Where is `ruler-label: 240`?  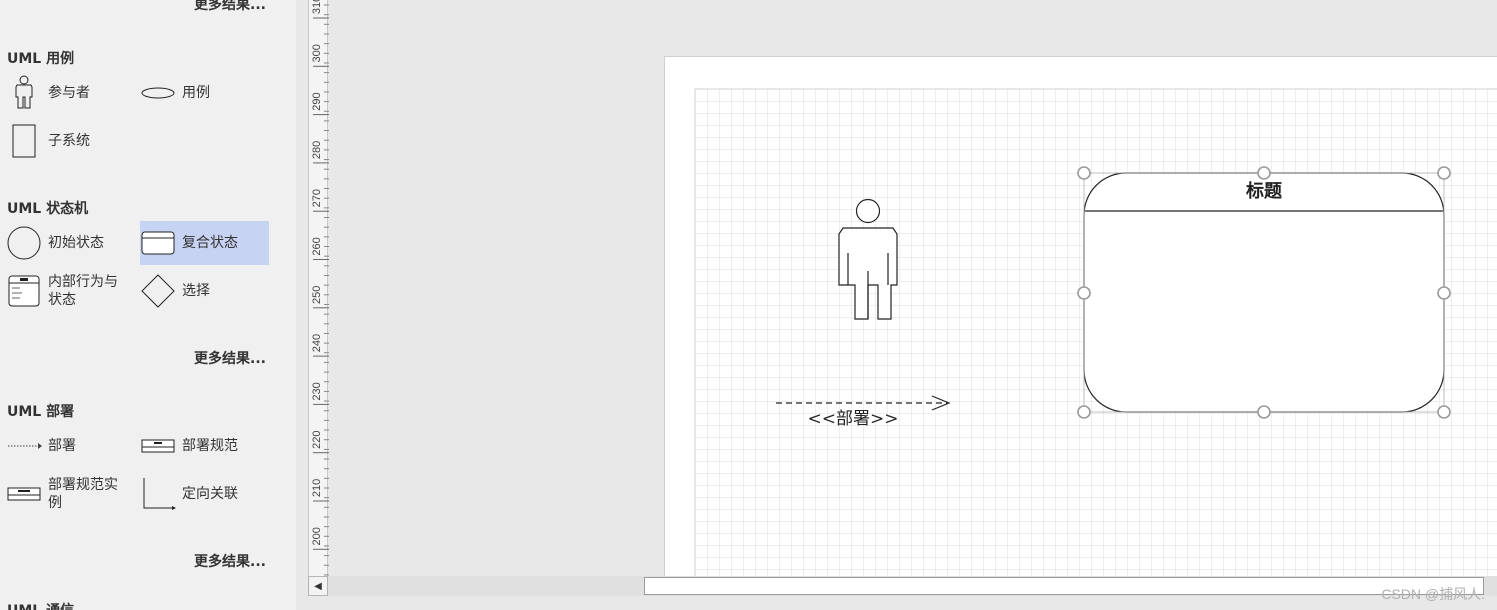 ruler-label: 240 is located at coordinates (317, 343).